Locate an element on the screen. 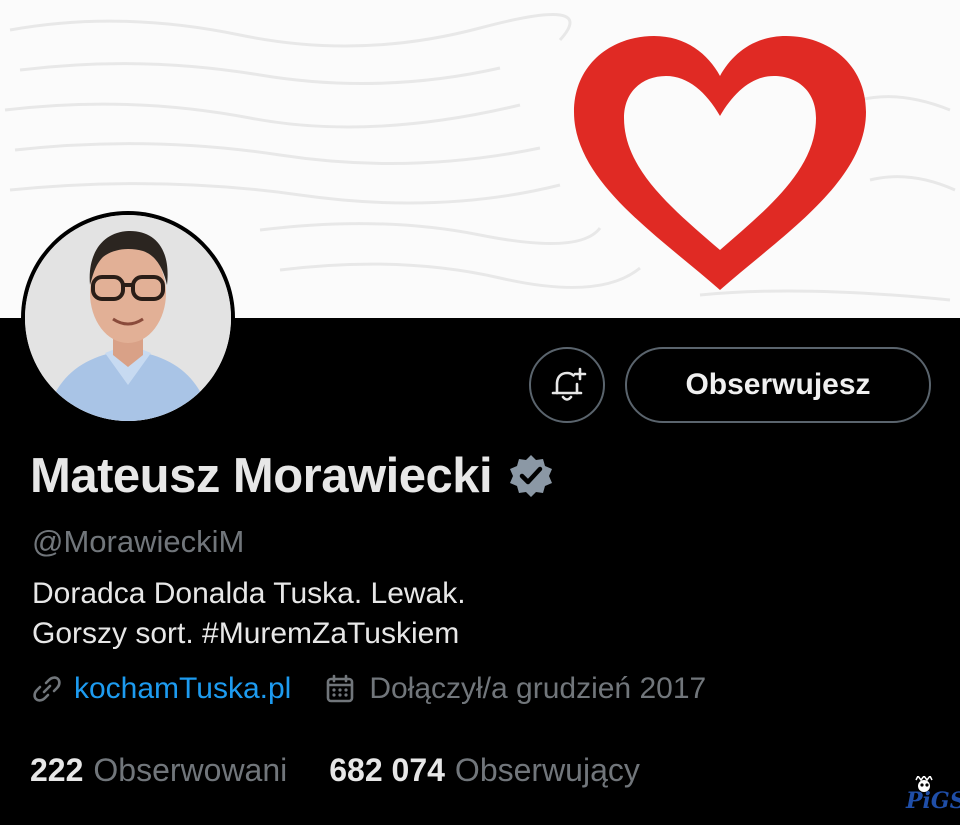 The height and width of the screenshot is (825, 960). following-count: 222 is located at coordinates (57, 770).